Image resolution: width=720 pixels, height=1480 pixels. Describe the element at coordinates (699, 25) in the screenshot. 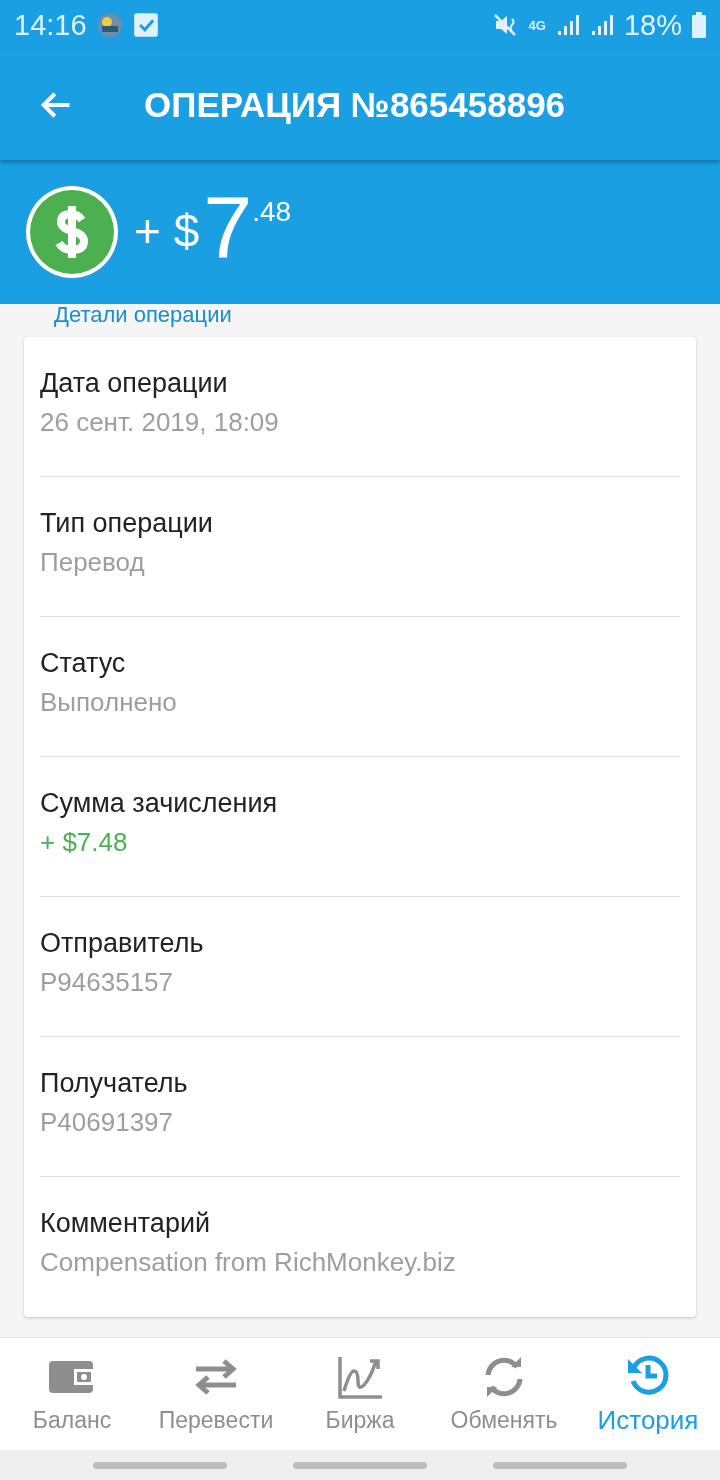

I see `battery-icon` at that location.